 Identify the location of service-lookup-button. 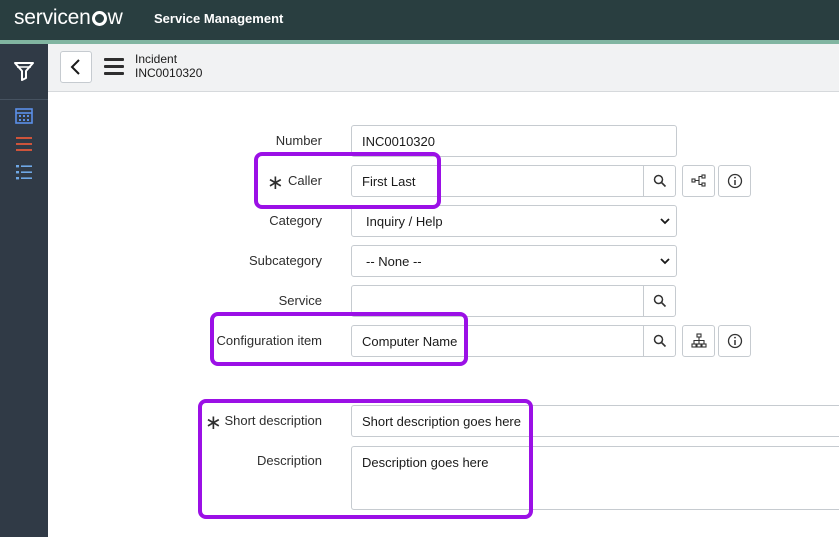
(659, 301).